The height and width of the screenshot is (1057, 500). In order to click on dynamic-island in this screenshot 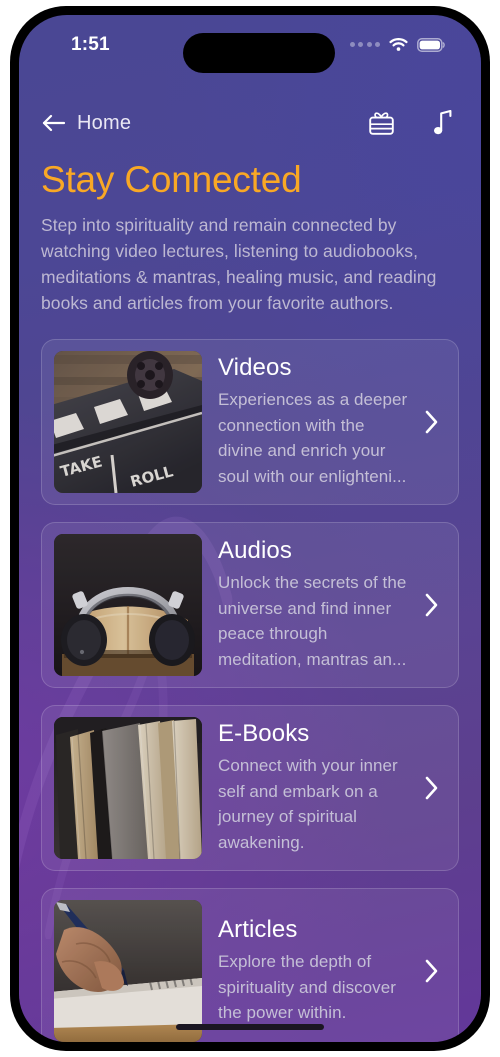, I will do `click(259, 53)`.